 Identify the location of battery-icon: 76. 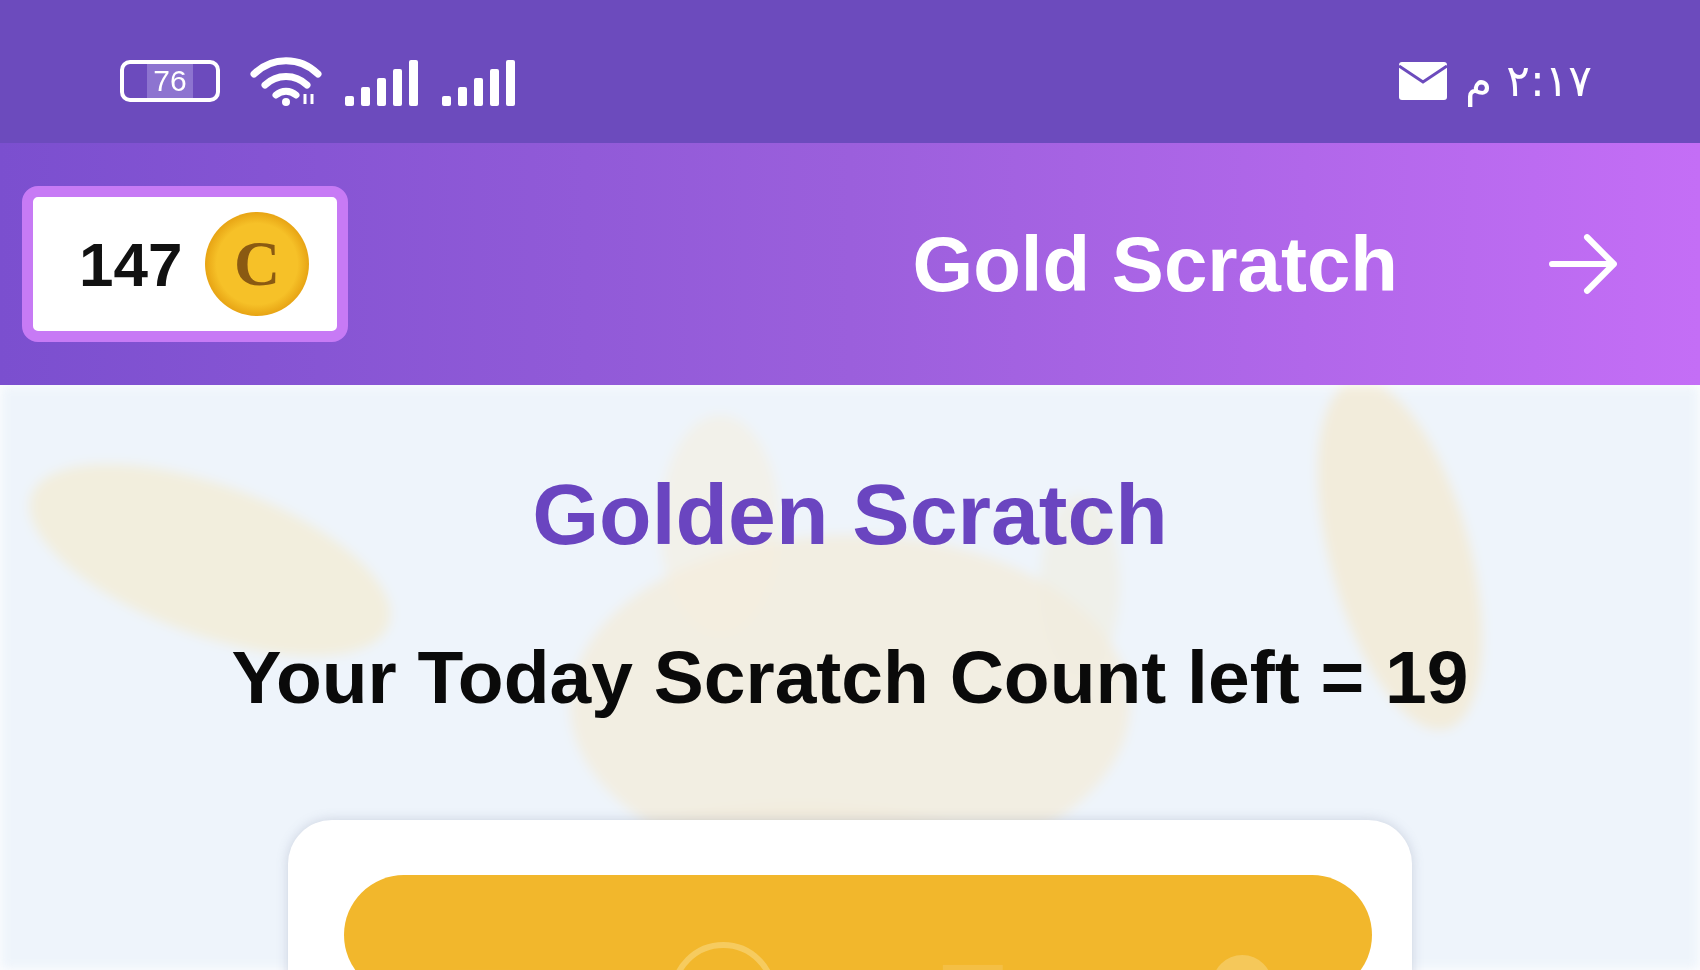
(170, 80).